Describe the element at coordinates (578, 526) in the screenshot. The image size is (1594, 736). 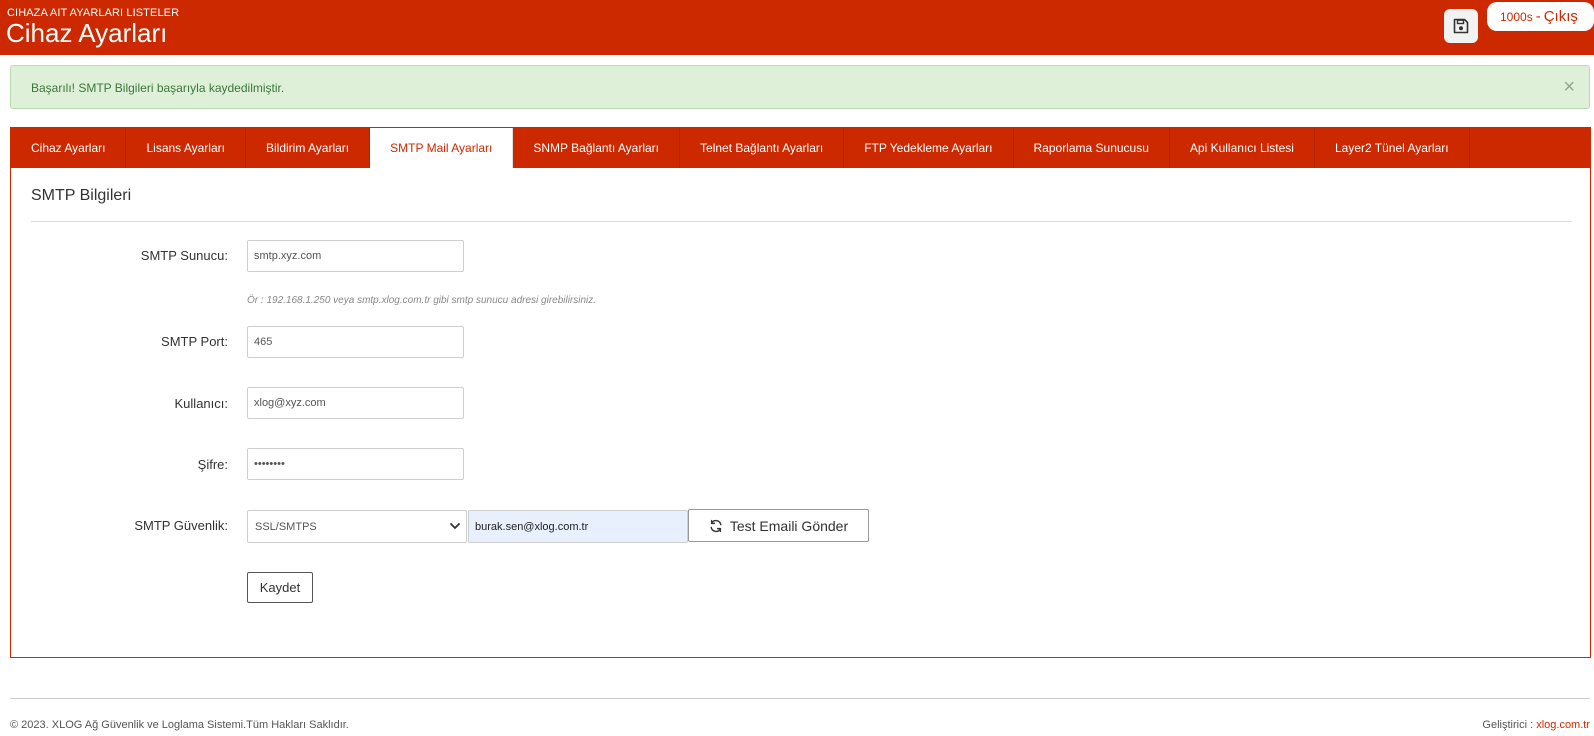
I see `test-email-input` at that location.